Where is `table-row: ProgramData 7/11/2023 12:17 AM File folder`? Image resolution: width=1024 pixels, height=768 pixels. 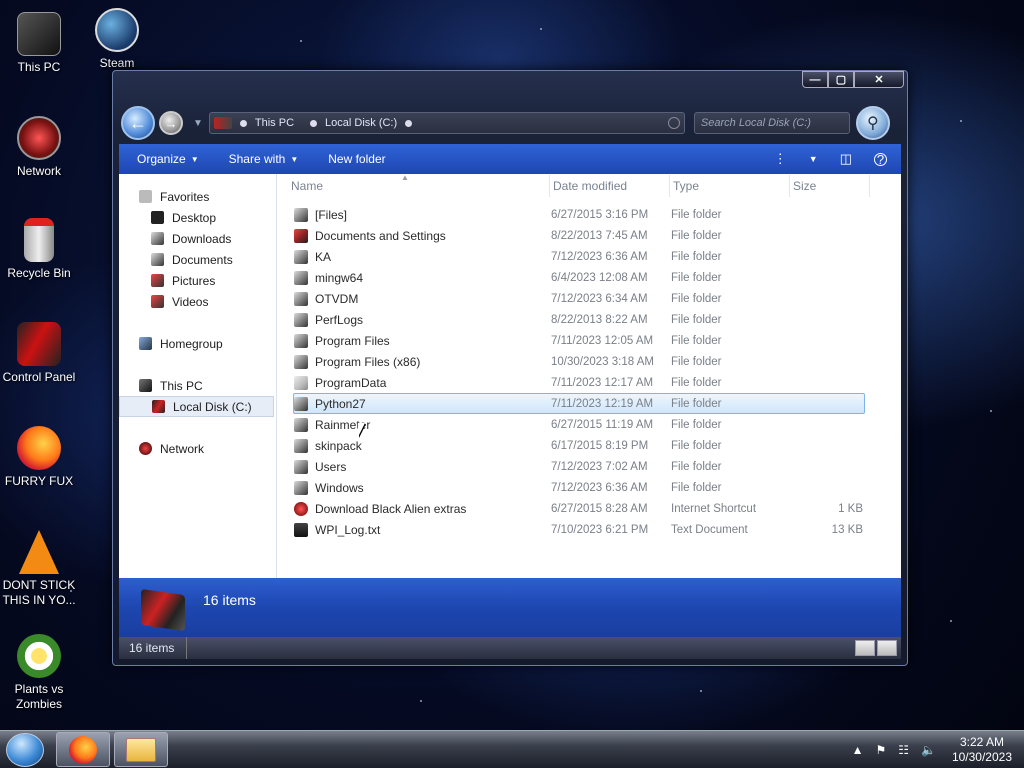 table-row: ProgramData 7/11/2023 12:17 AM File folder is located at coordinates (579, 382).